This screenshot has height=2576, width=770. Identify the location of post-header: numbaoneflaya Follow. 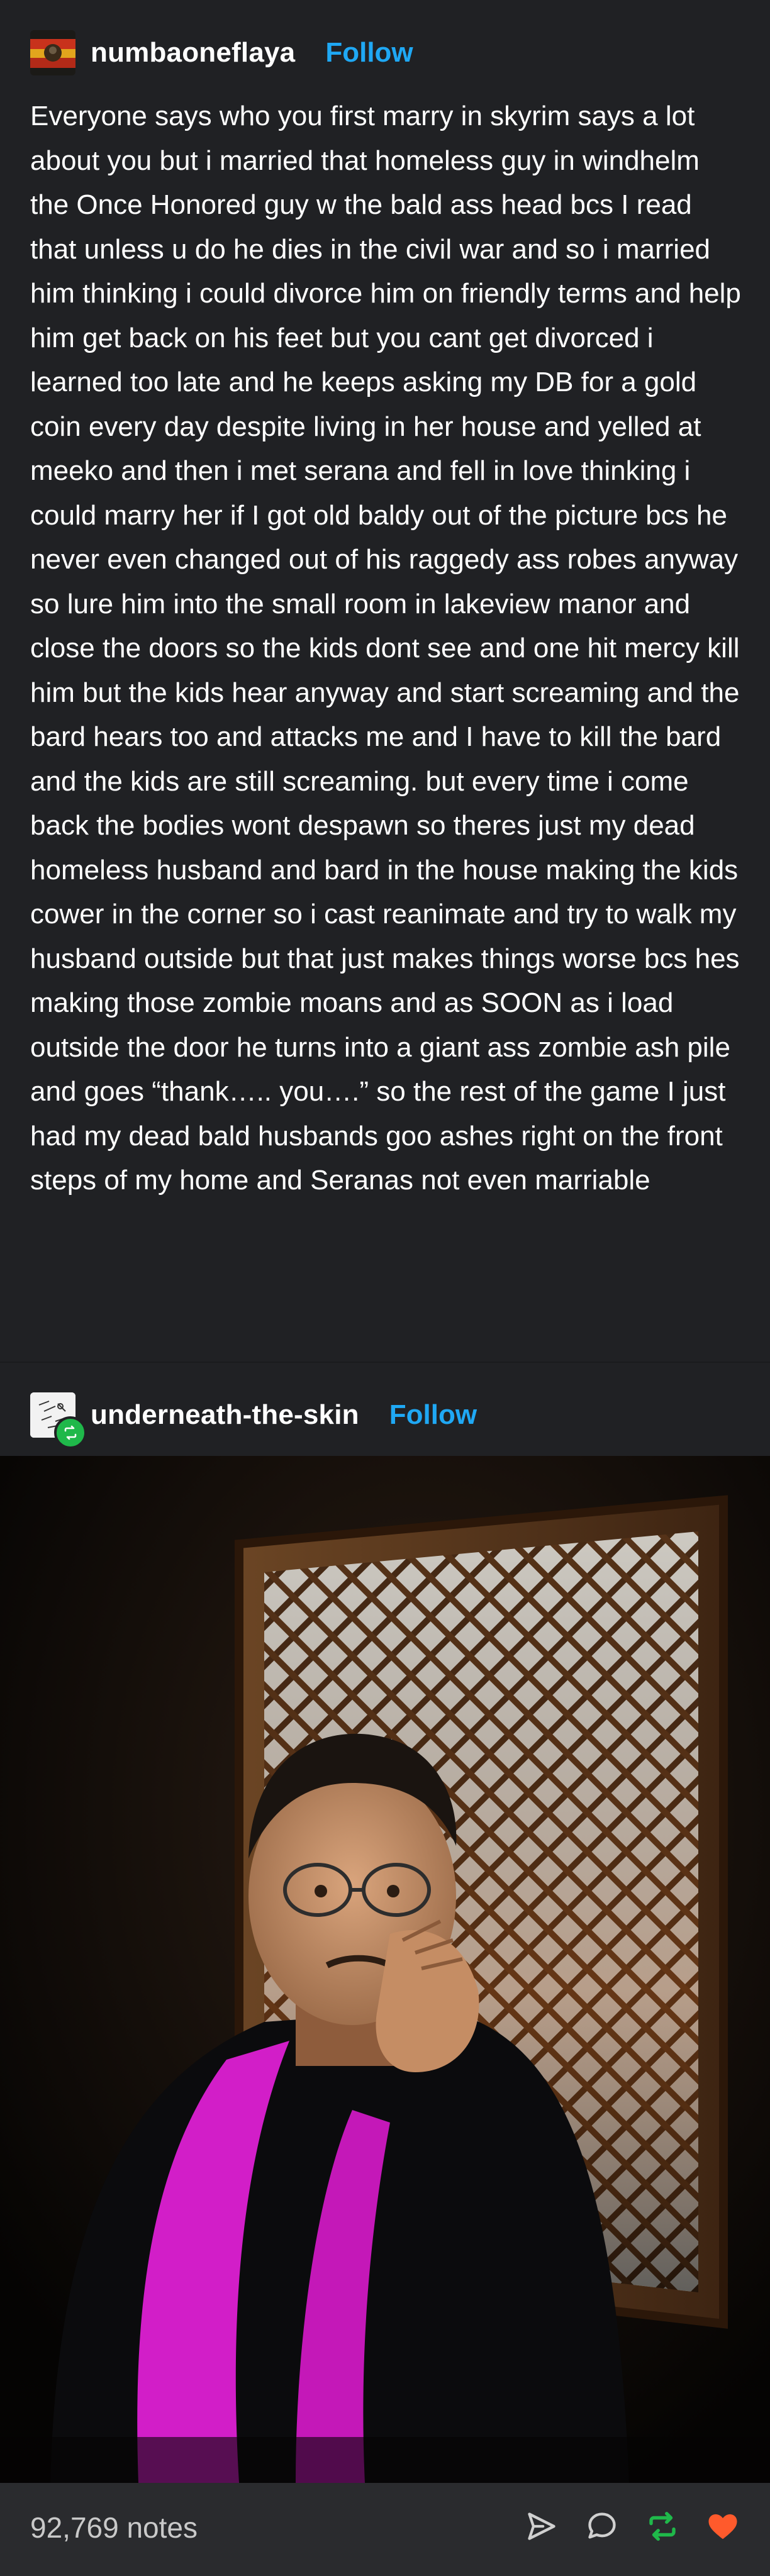
(221, 53).